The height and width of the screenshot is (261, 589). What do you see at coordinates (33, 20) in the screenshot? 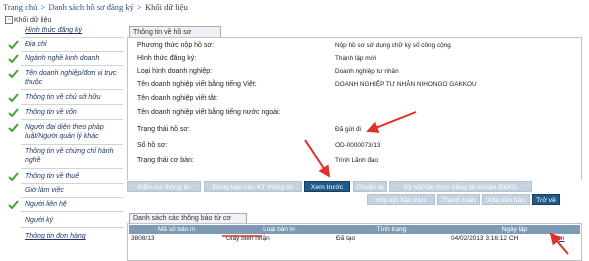
I see `tree-root-label: Khối dữ liệu` at bounding box center [33, 20].